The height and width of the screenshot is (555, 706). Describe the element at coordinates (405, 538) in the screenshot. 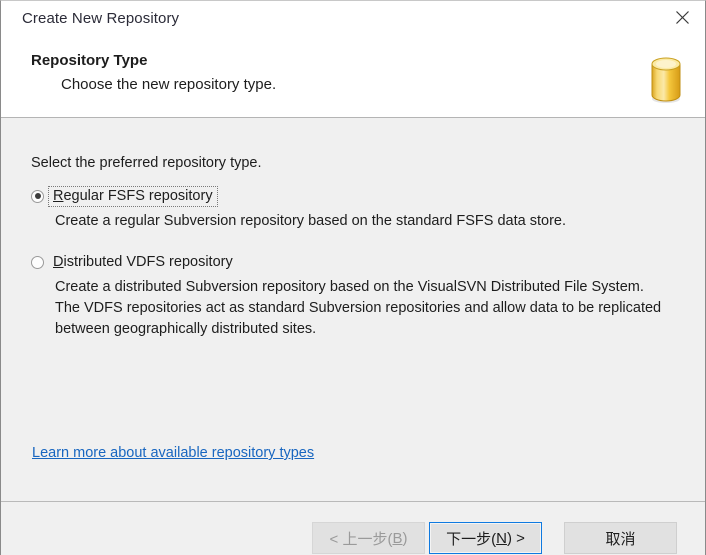

I see `back-label-after: )` at that location.